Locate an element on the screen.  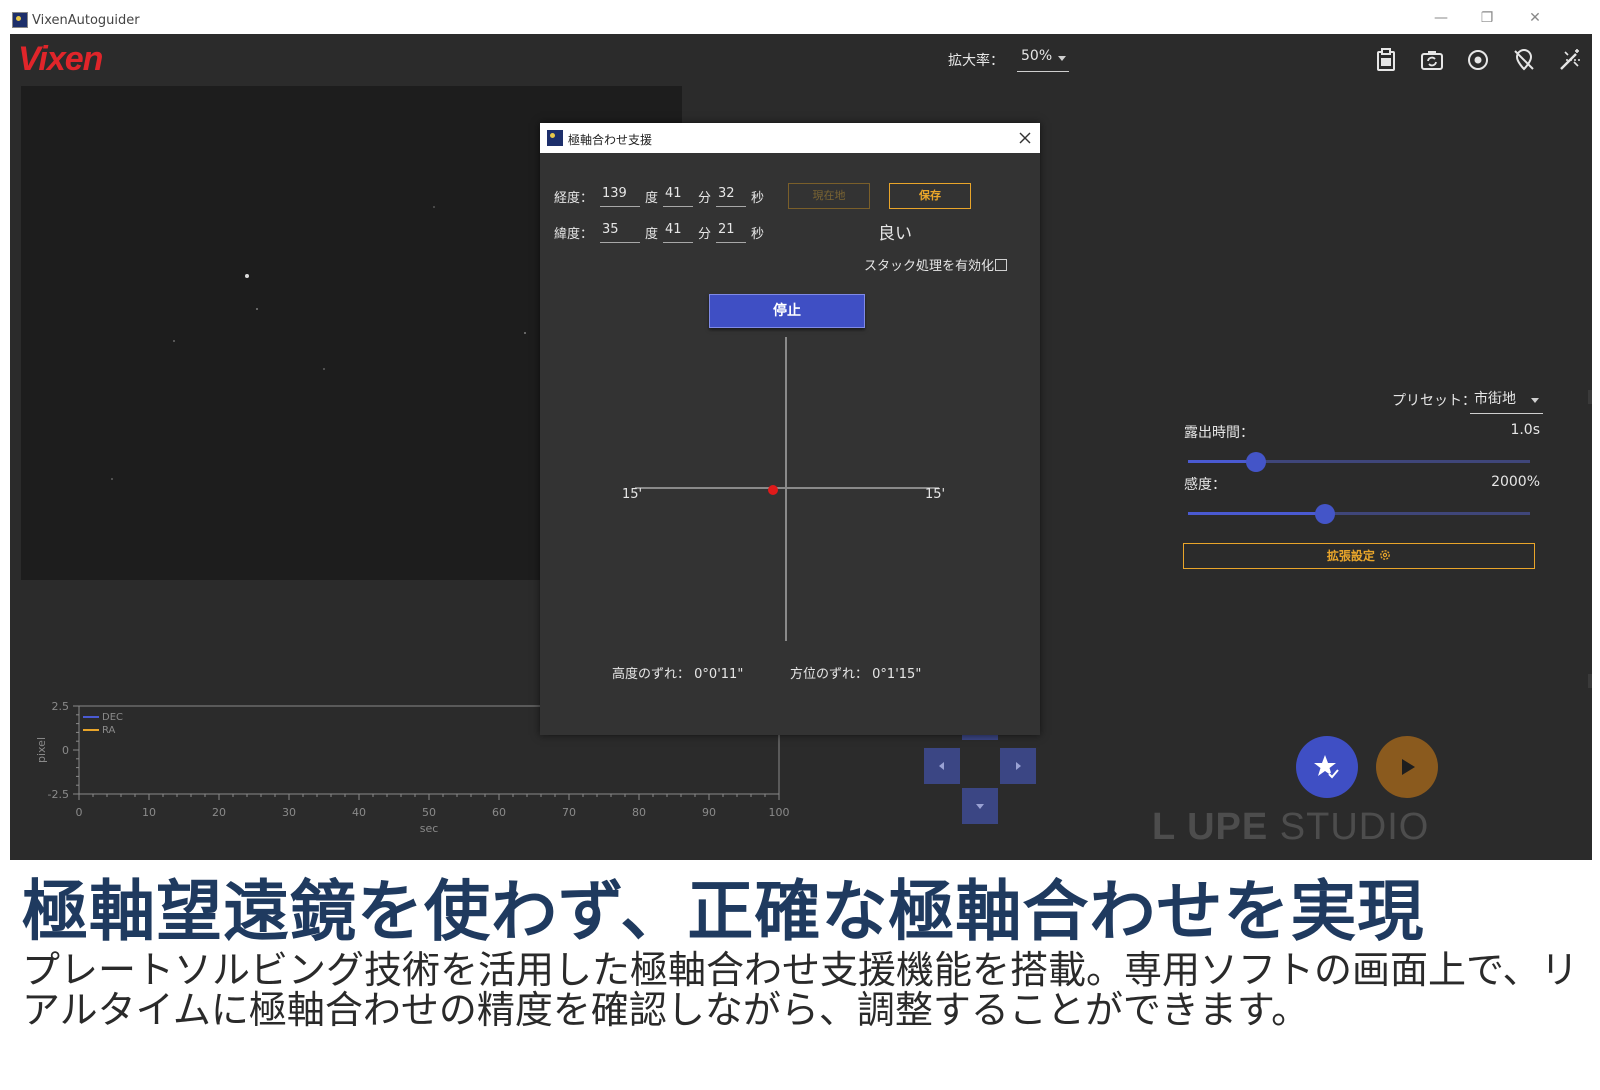
minimize-button: — is located at coordinates (1441, 18).